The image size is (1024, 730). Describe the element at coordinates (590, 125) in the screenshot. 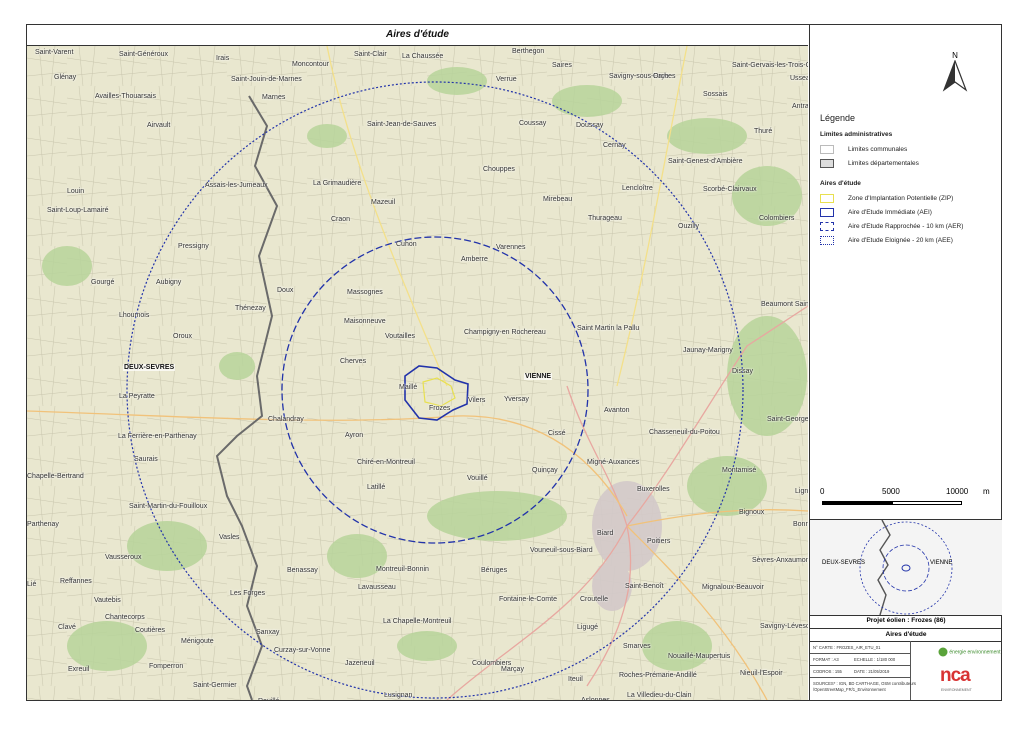

I see `place-label: Doussay` at that location.